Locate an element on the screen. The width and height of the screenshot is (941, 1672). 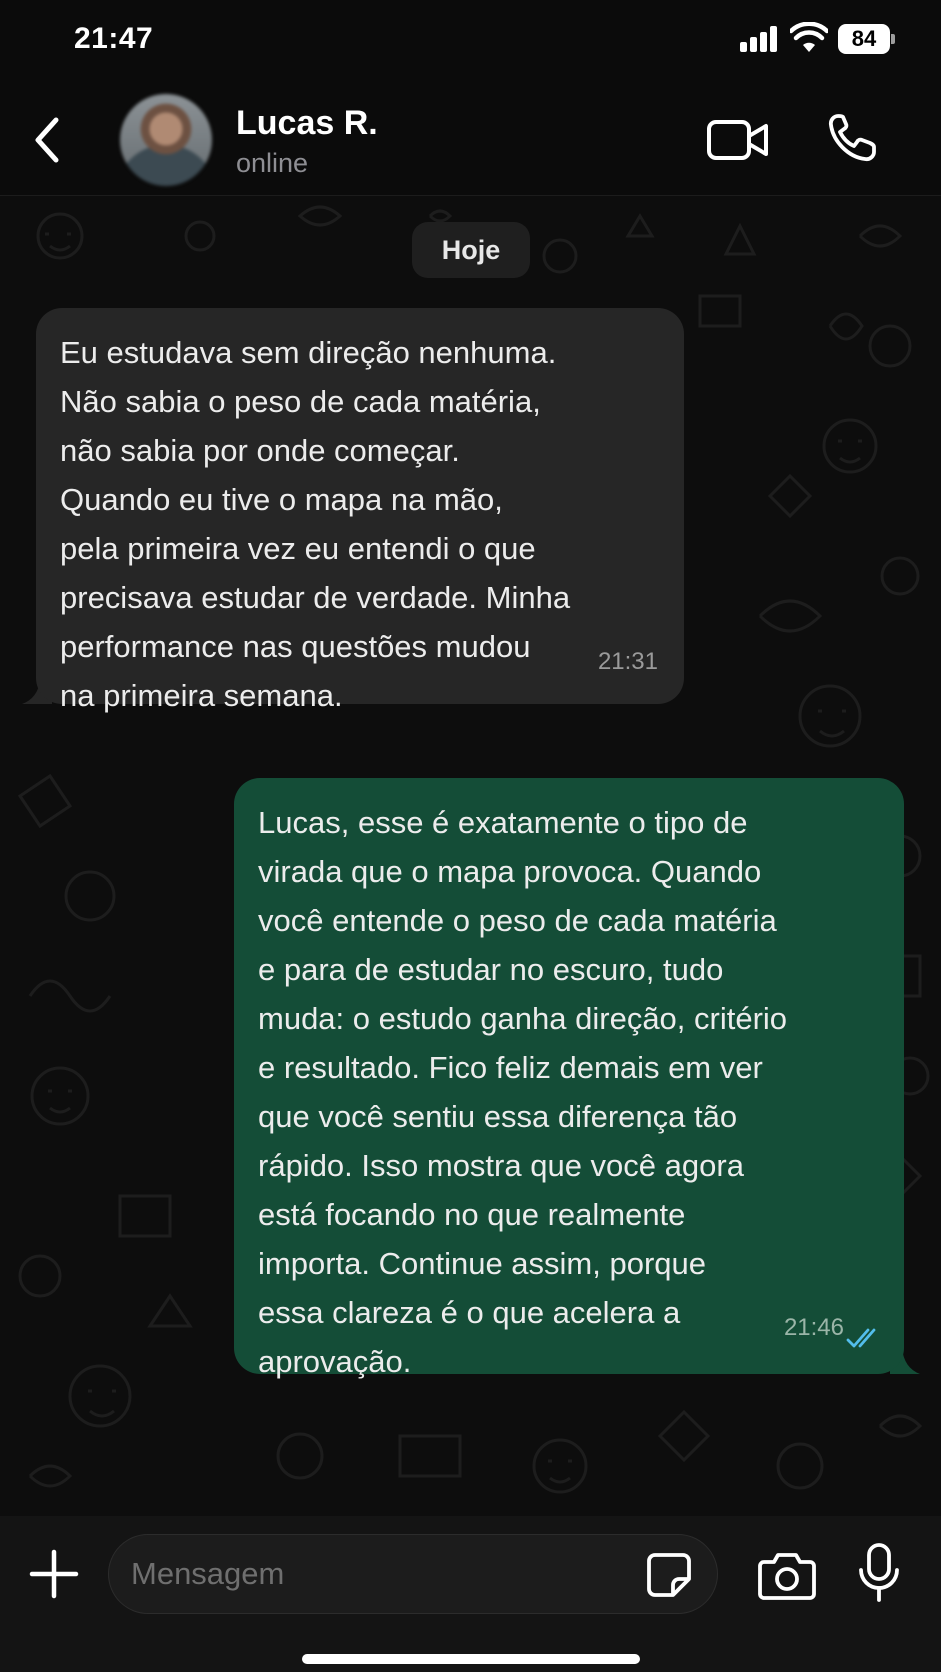
message-line: Eu estudava sem direção nenhuma. is located at coordinates (308, 352).